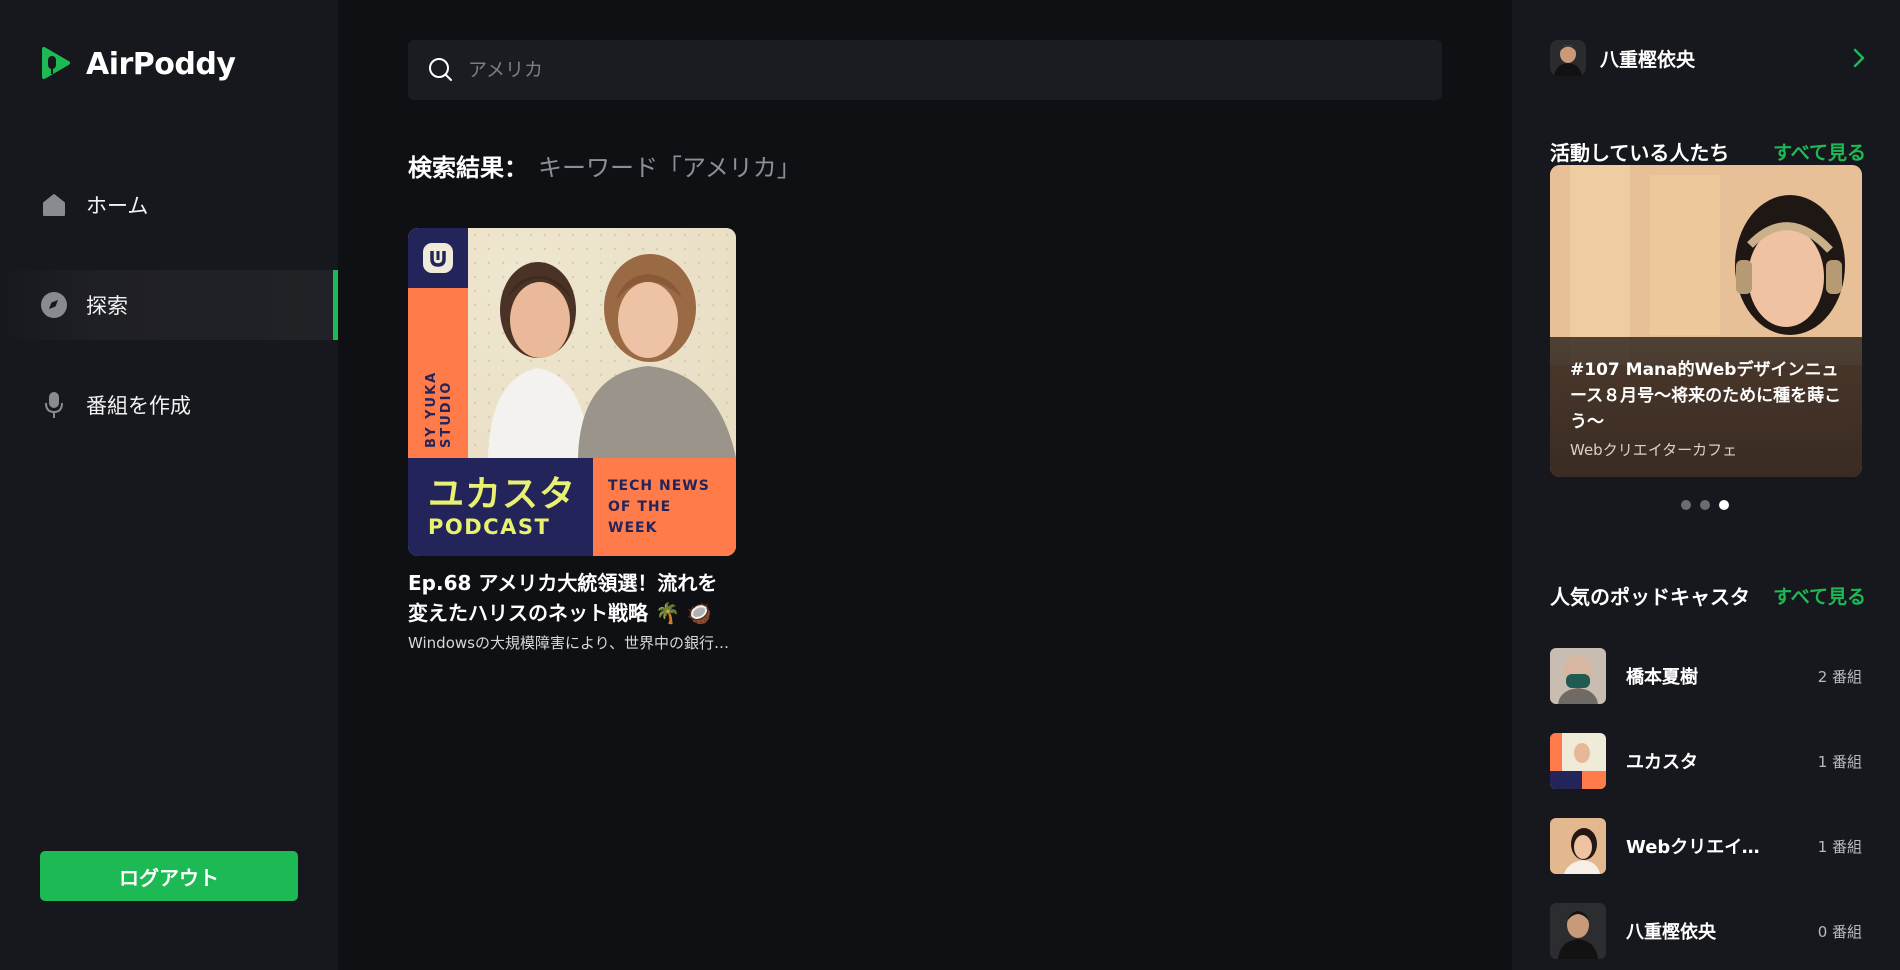 This screenshot has width=1900, height=970. I want to click on cover-tag-line: WEEK, so click(633, 527).